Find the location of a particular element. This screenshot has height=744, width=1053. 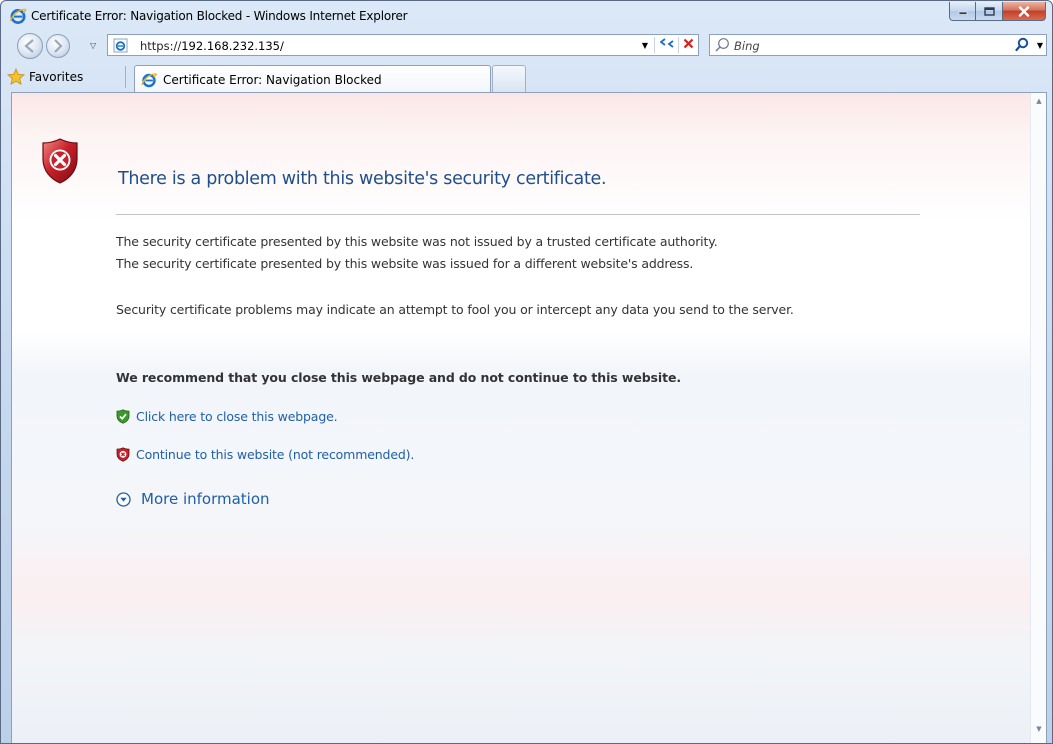

page-ie-icon is located at coordinates (120, 45).